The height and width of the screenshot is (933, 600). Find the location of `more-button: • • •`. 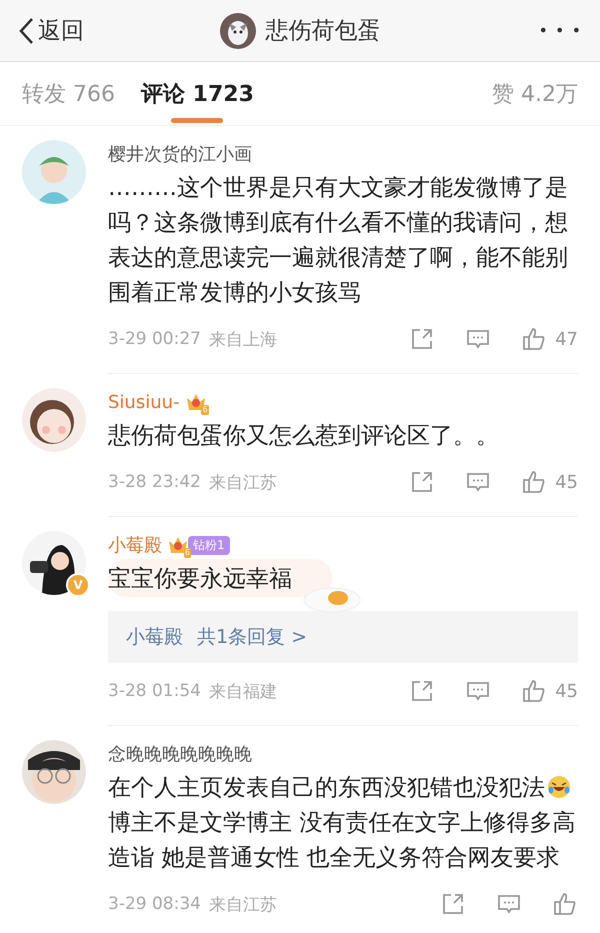

more-button: • • • is located at coordinates (507, 30).